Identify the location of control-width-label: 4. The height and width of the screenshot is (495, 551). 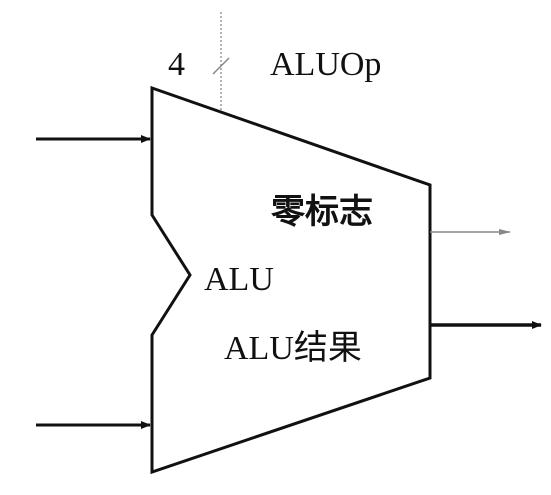
(176, 64).